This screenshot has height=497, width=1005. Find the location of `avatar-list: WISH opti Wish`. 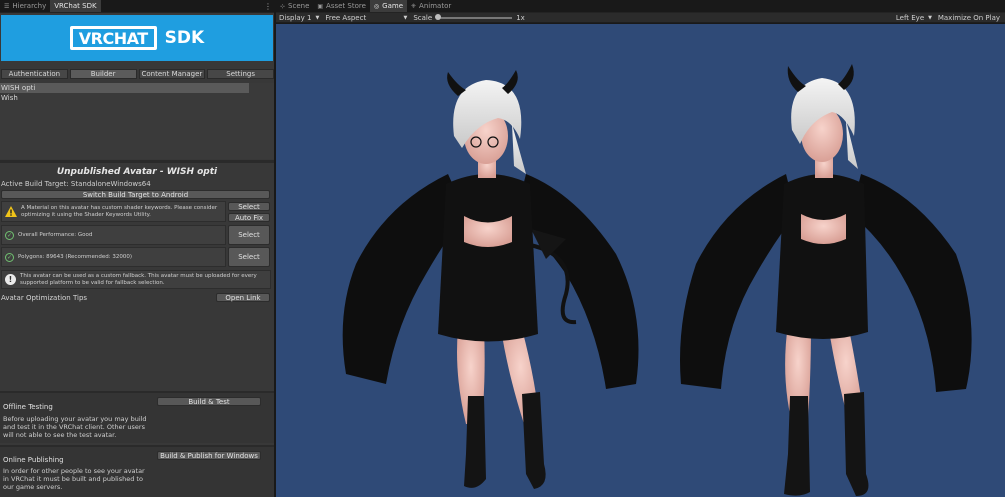

avatar-list: WISH opti Wish is located at coordinates (137, 121).